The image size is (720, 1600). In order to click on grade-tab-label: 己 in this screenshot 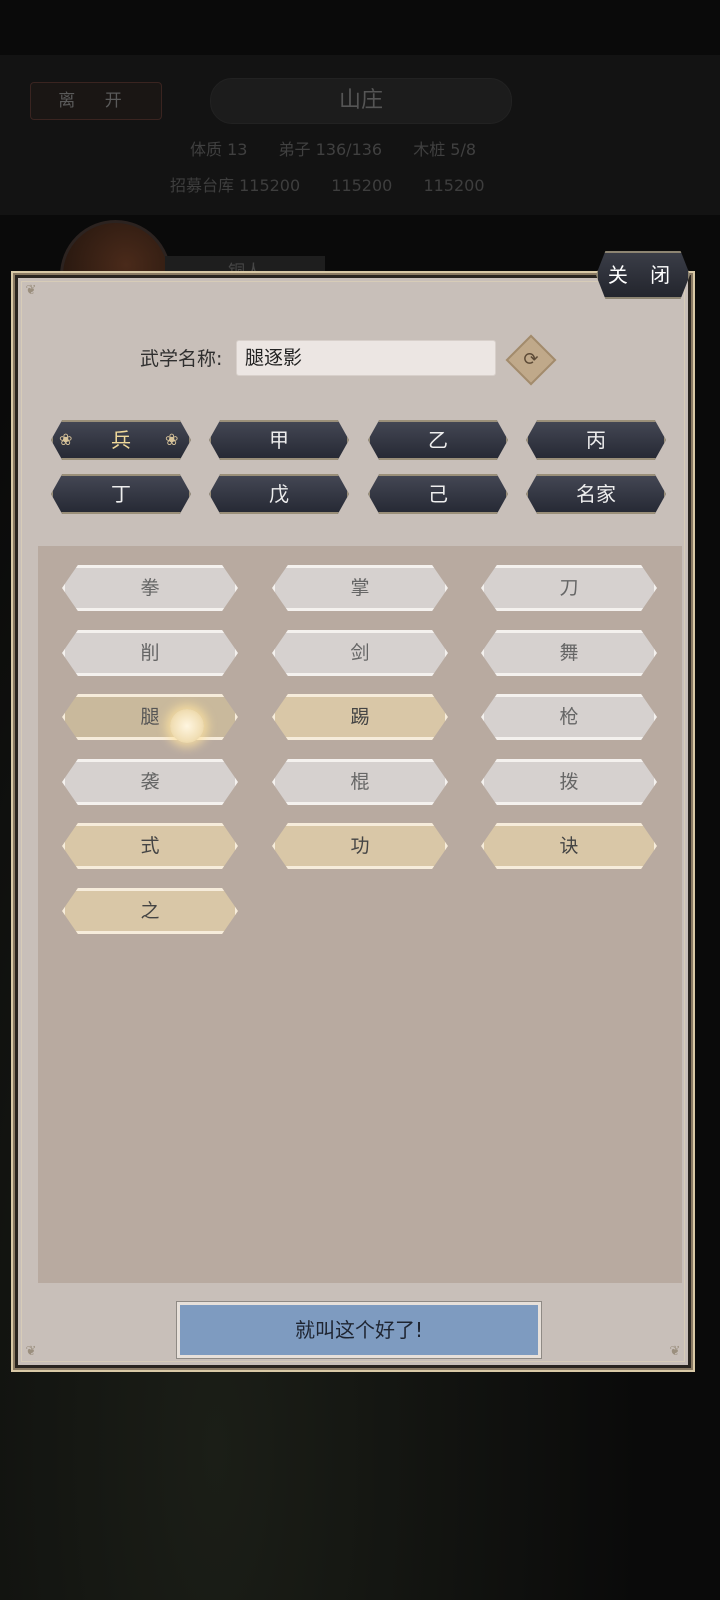, I will do `click(438, 494)`.